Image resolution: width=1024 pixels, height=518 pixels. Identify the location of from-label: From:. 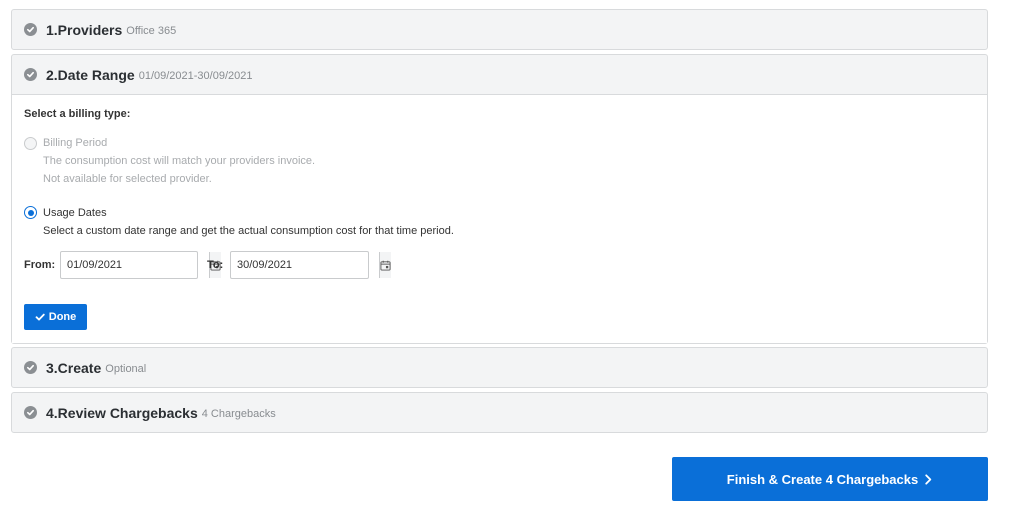
(40, 265).